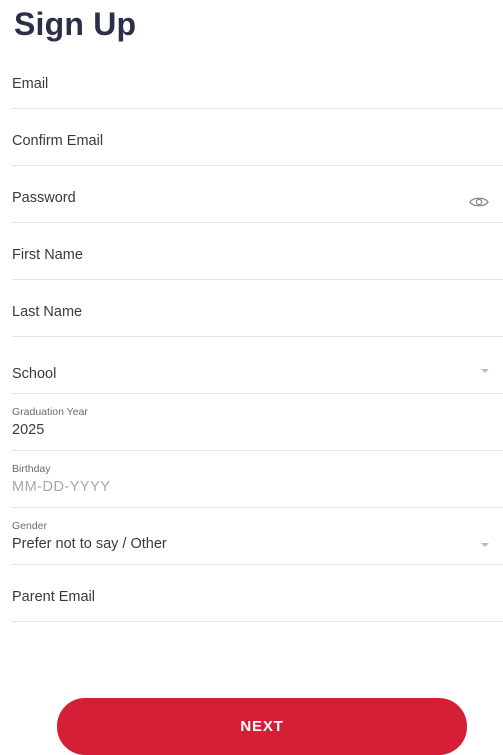 This screenshot has width=503, height=755. What do you see at coordinates (257, 194) in the screenshot?
I see `password-field: Password` at bounding box center [257, 194].